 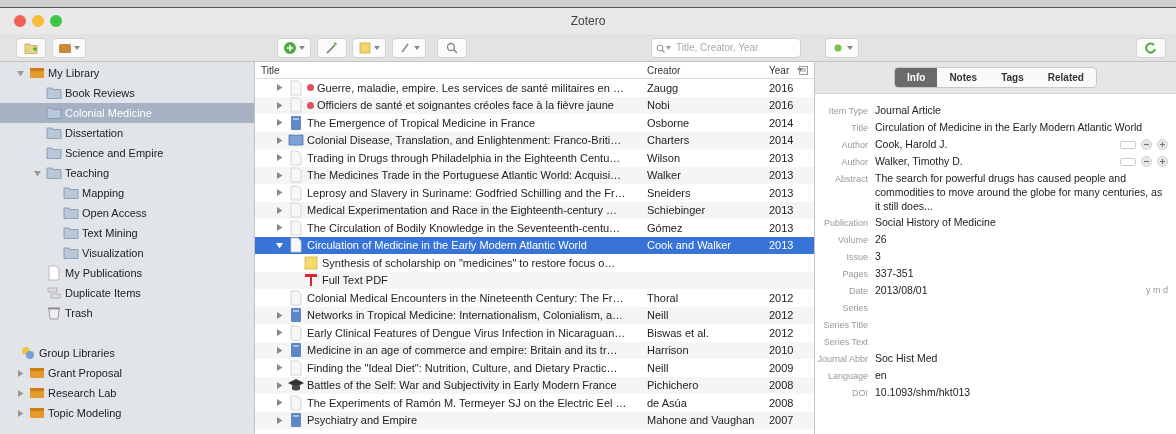 I want to click on field-value: 3, so click(x=1021, y=256).